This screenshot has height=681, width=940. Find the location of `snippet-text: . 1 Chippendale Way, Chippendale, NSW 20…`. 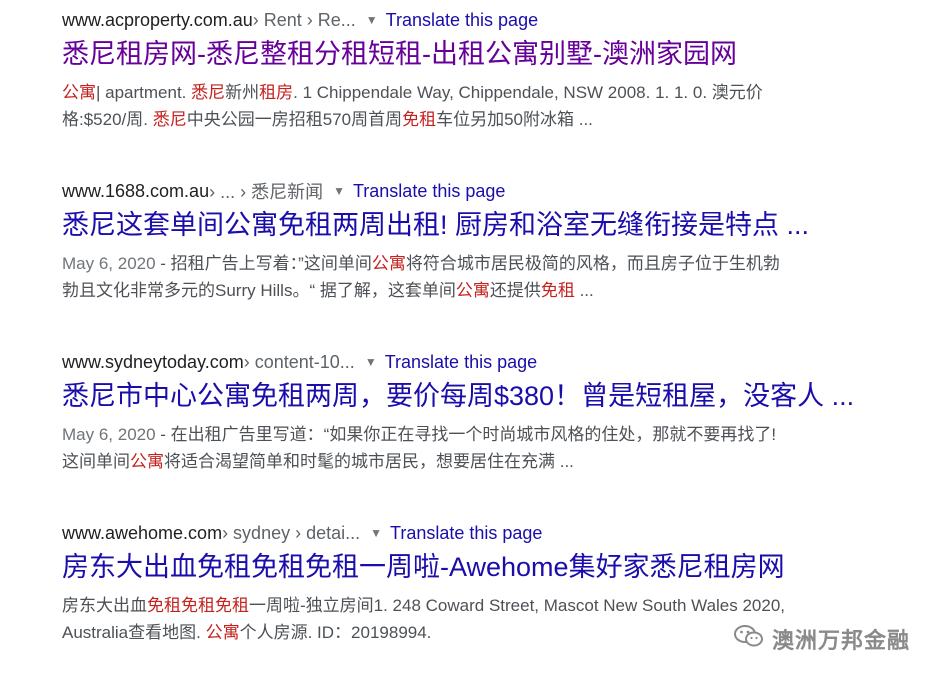

snippet-text: . 1 Chippendale Way, Chippendale, NSW 20… is located at coordinates (528, 92).